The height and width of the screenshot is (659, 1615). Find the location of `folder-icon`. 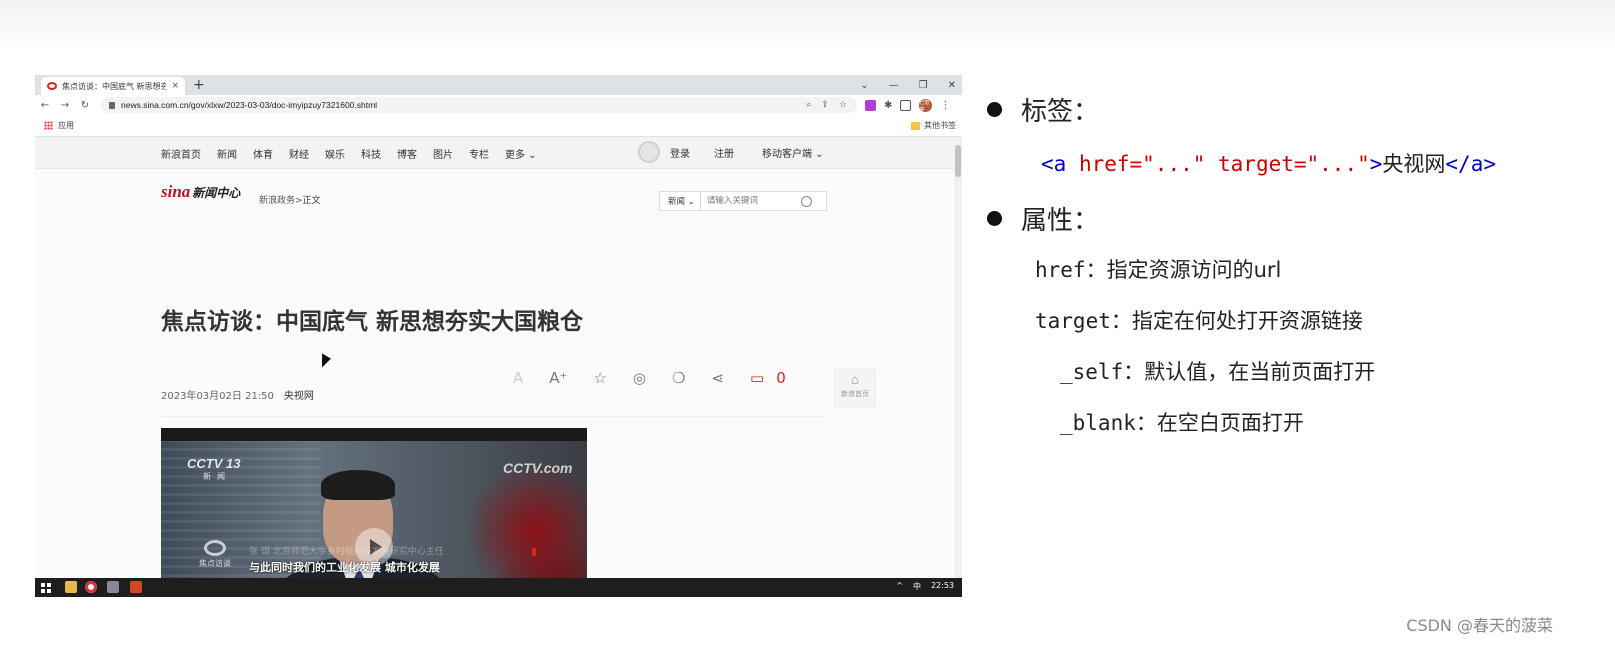

folder-icon is located at coordinates (915, 125).